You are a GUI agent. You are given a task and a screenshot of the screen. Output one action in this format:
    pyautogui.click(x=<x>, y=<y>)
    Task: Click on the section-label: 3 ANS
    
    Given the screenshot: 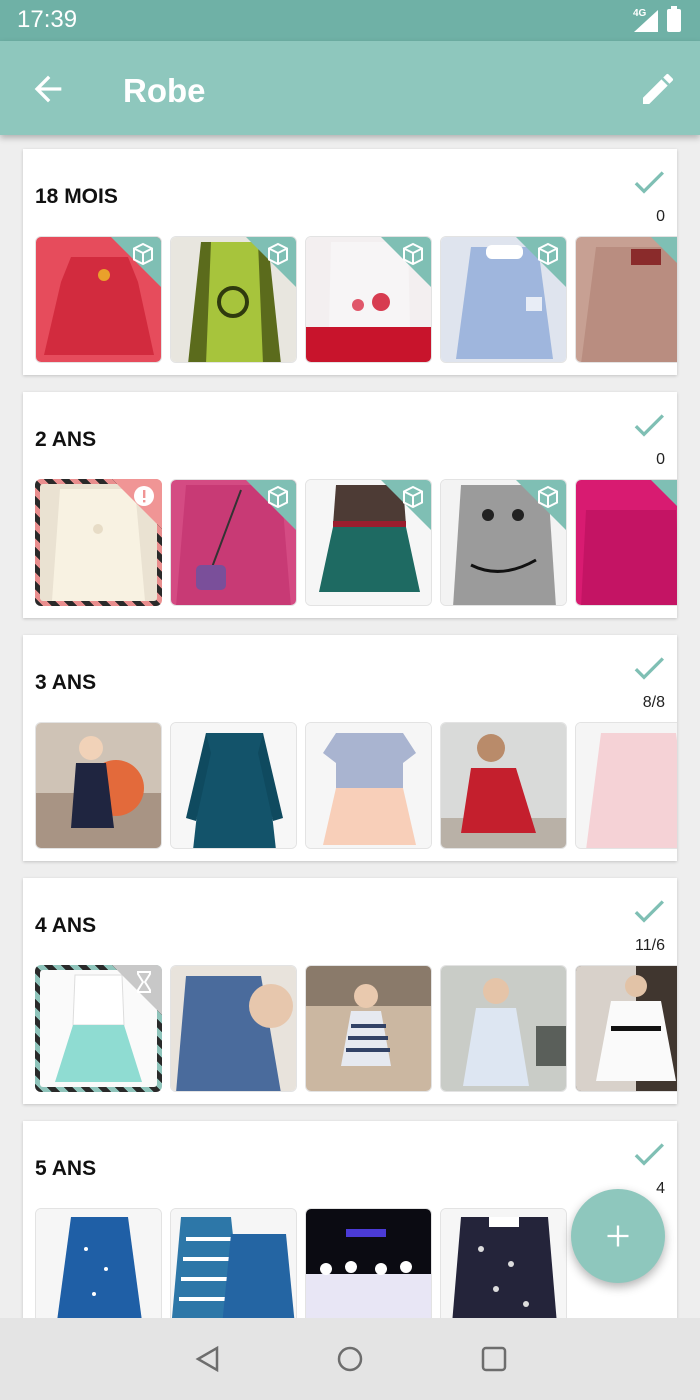 What is the action you would take?
    pyautogui.click(x=66, y=682)
    